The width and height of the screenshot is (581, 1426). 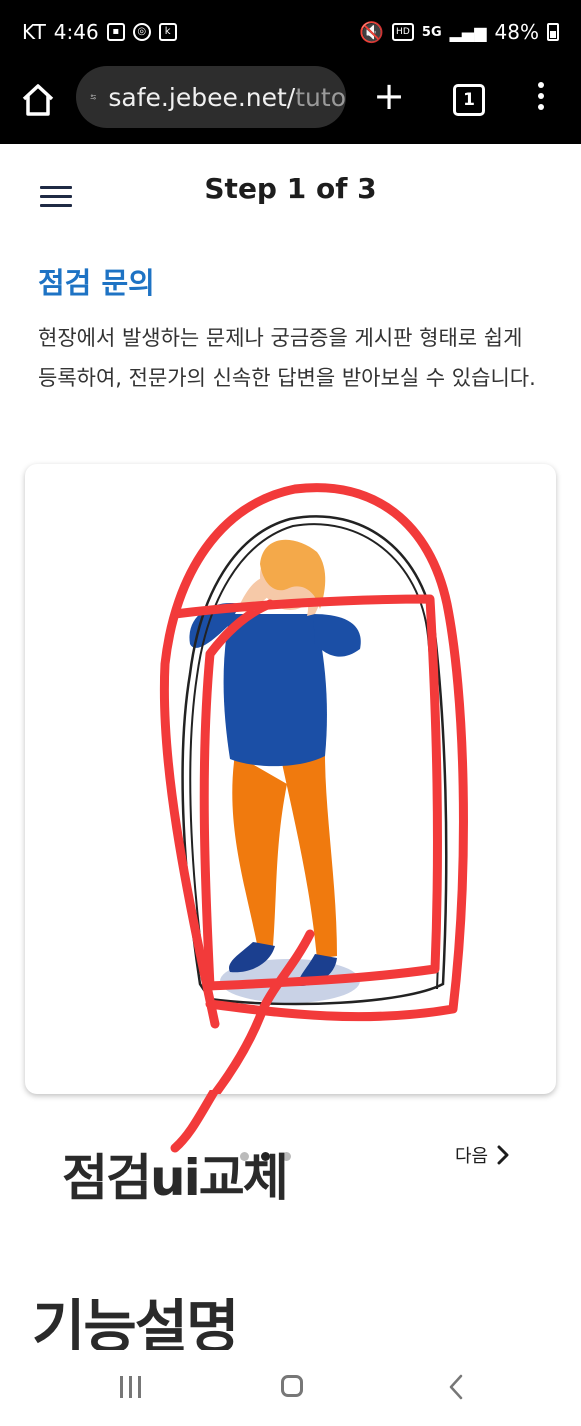 I want to click on annotation-note-ui-change: 점검ui교체, so click(x=175, y=1178).